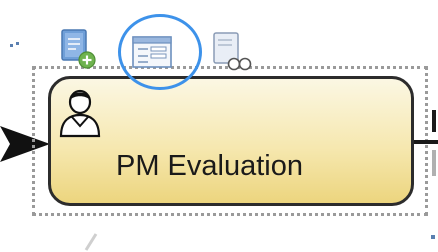 Image resolution: width=438 pixels, height=252 pixels. What do you see at coordinates (80, 113) in the screenshot?
I see `user-task-icon` at bounding box center [80, 113].